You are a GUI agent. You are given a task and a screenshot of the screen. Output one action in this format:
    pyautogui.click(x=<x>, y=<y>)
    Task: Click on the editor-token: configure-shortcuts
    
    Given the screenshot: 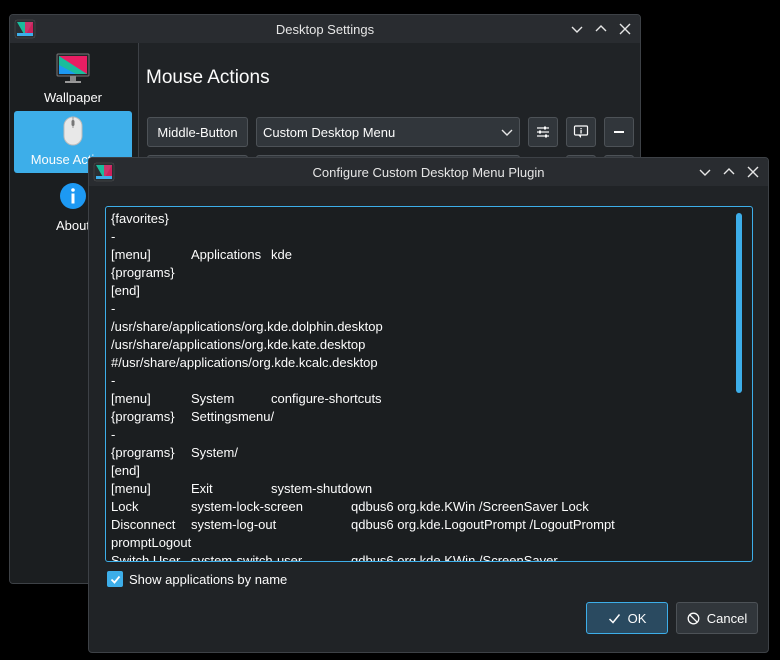 What is the action you would take?
    pyautogui.click(x=326, y=398)
    